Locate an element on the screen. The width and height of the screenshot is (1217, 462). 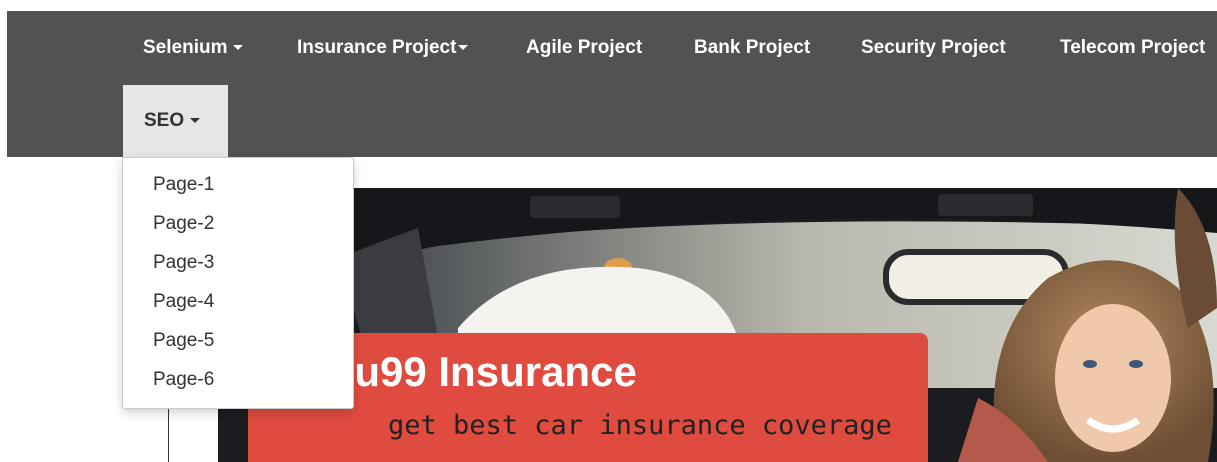
nav-item-agile-project: Agile Project is located at coordinates (584, 48).